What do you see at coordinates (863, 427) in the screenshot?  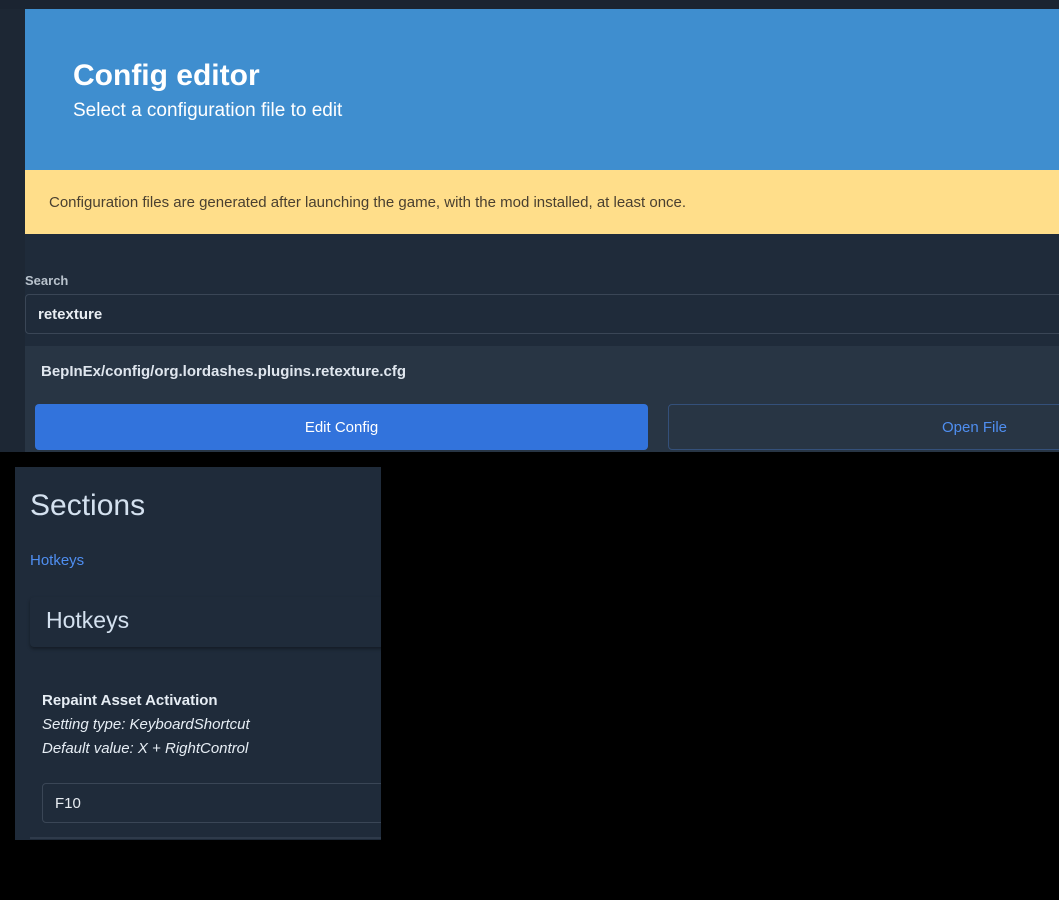 I see `open-file-button: Open File` at bounding box center [863, 427].